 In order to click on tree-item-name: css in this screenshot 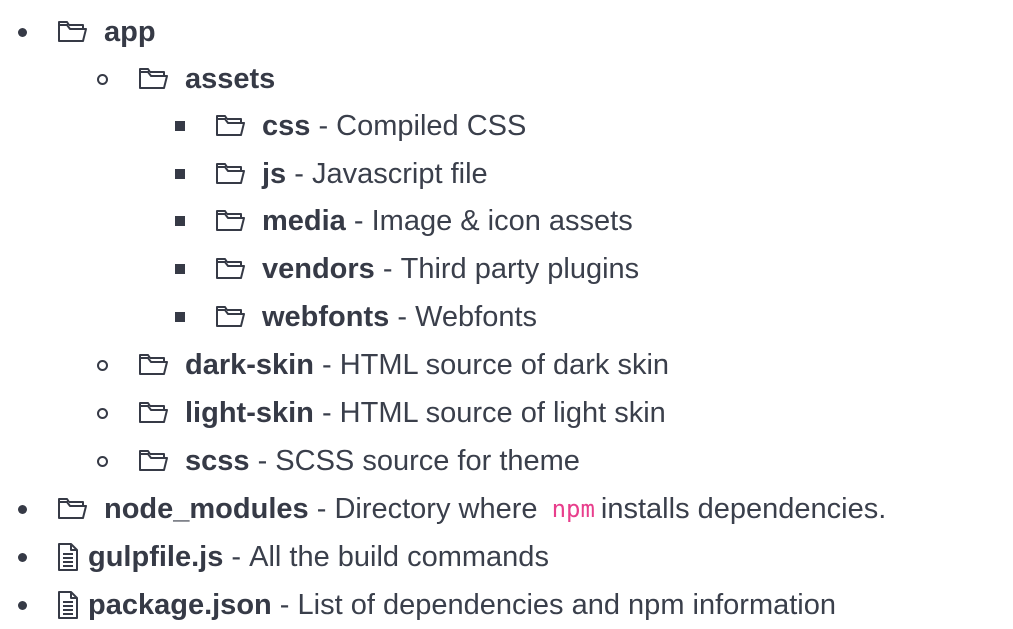, I will do `click(286, 125)`.